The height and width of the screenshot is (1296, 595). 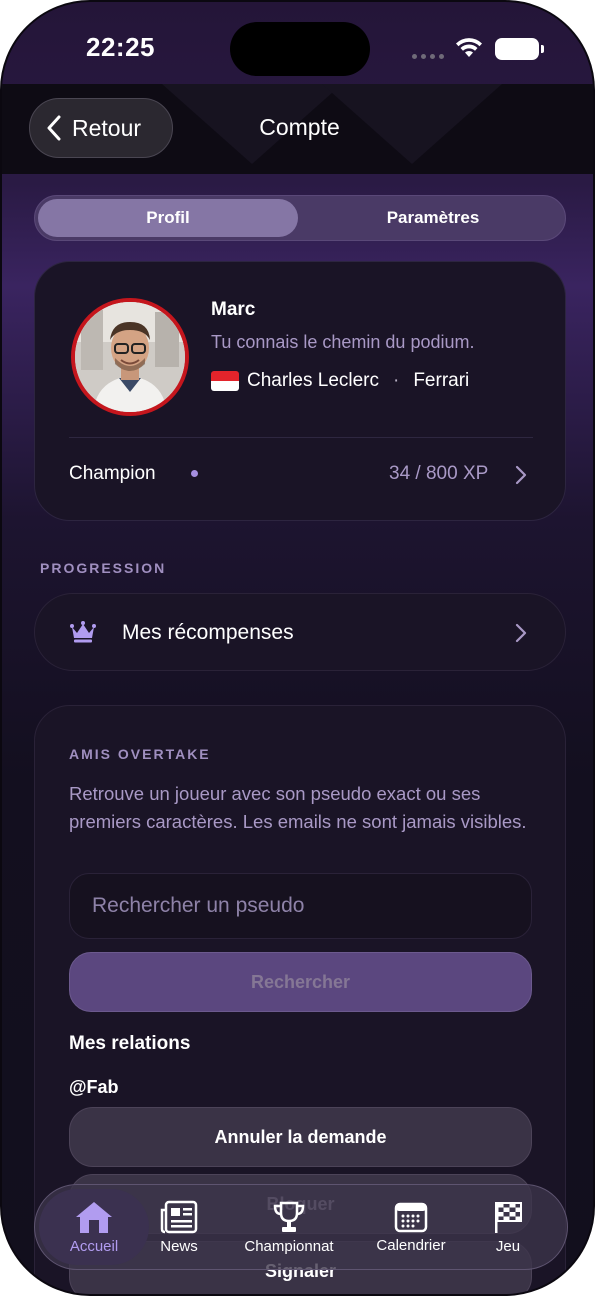 I want to click on calendar-icon, so click(x=411, y=1217).